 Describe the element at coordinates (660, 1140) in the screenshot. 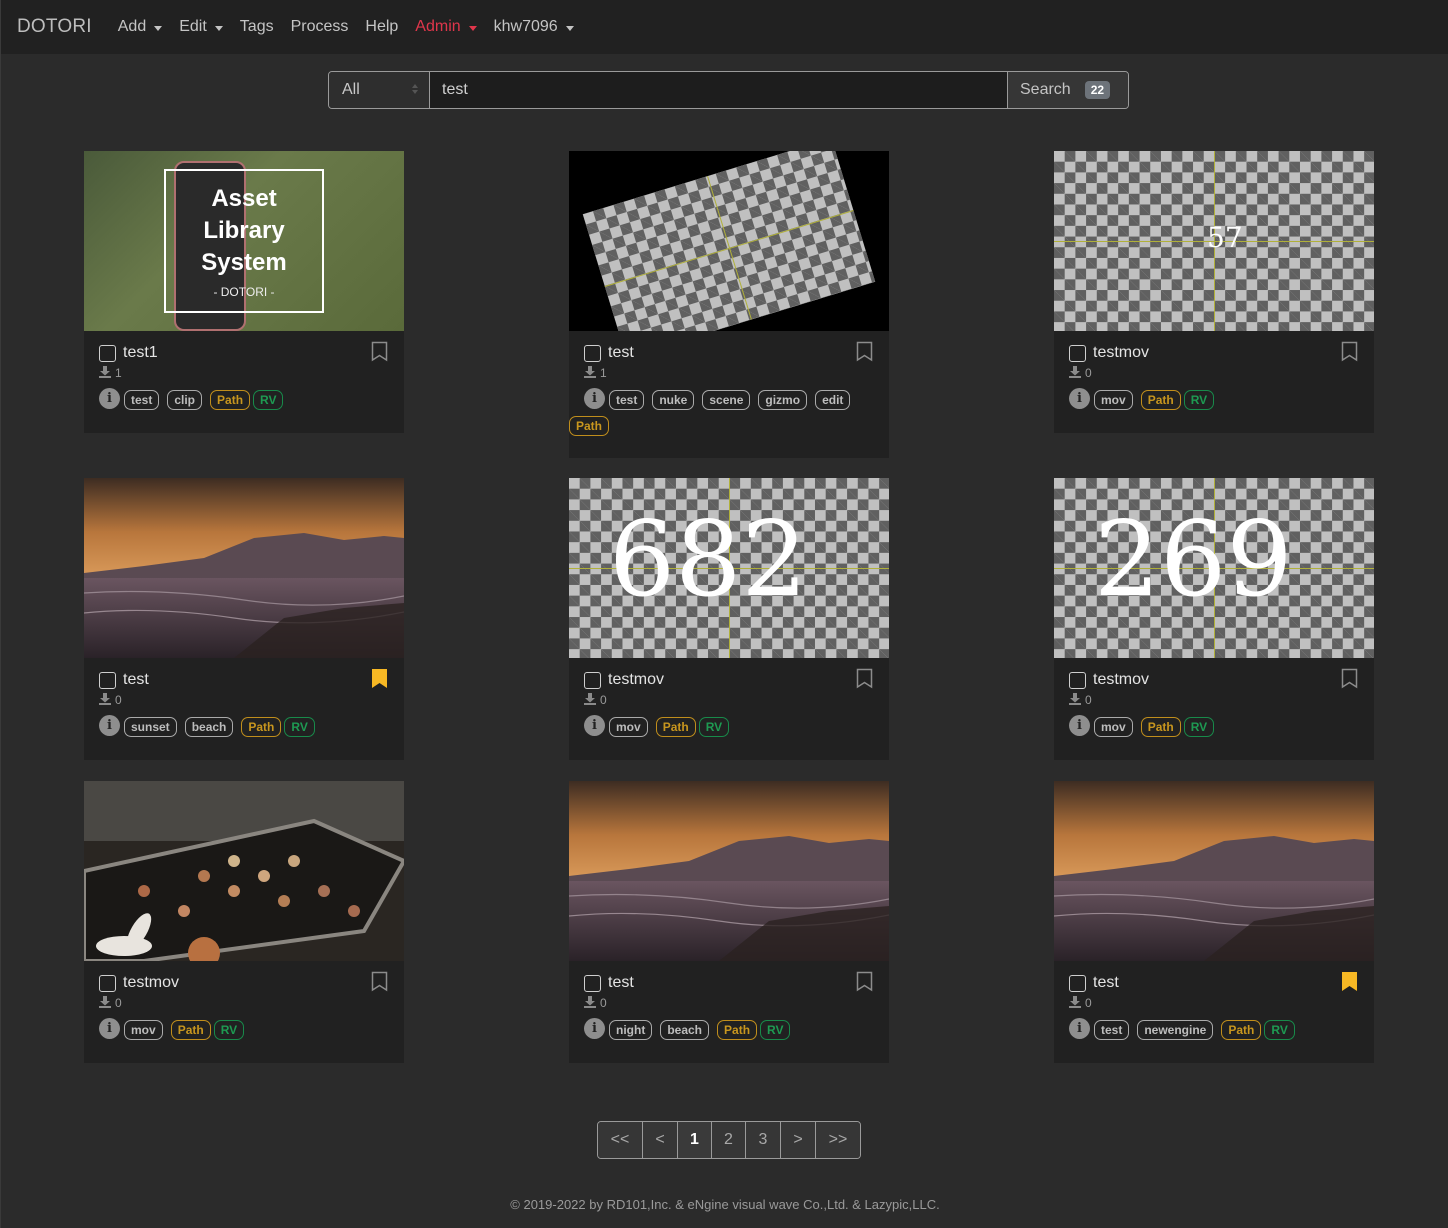

I see `page-prev: <` at that location.